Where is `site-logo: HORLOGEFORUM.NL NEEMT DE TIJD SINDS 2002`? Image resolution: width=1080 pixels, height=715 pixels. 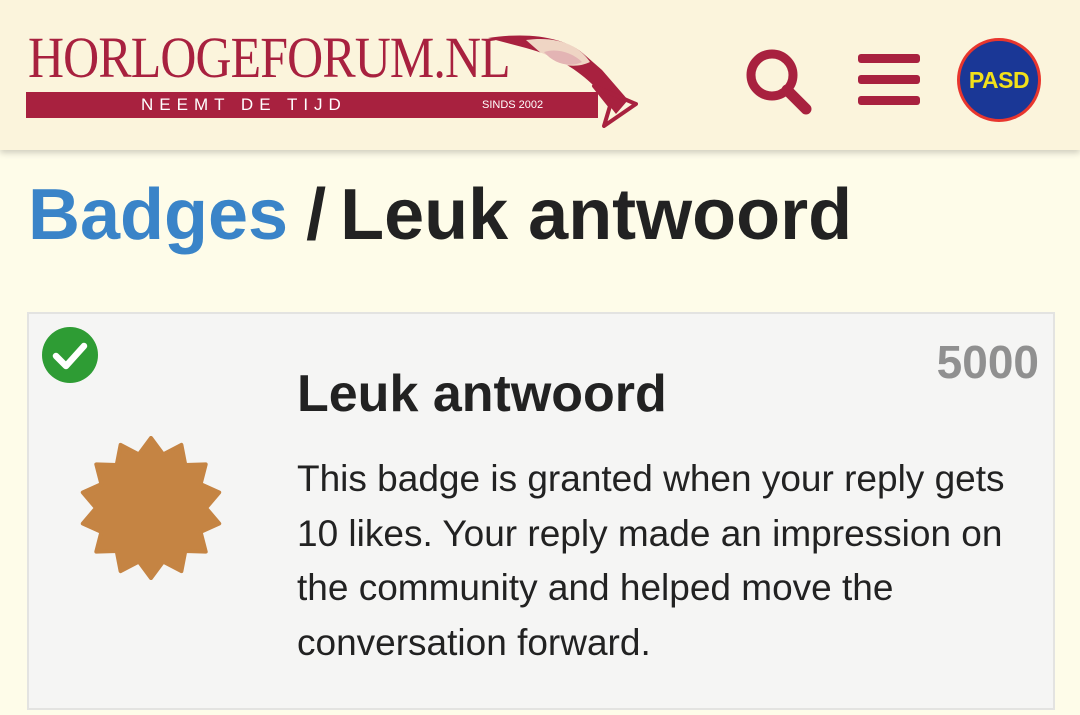 site-logo: HORLOGEFORUM.NL NEEMT DE TIJD SINDS 2002 is located at coordinates (332, 77).